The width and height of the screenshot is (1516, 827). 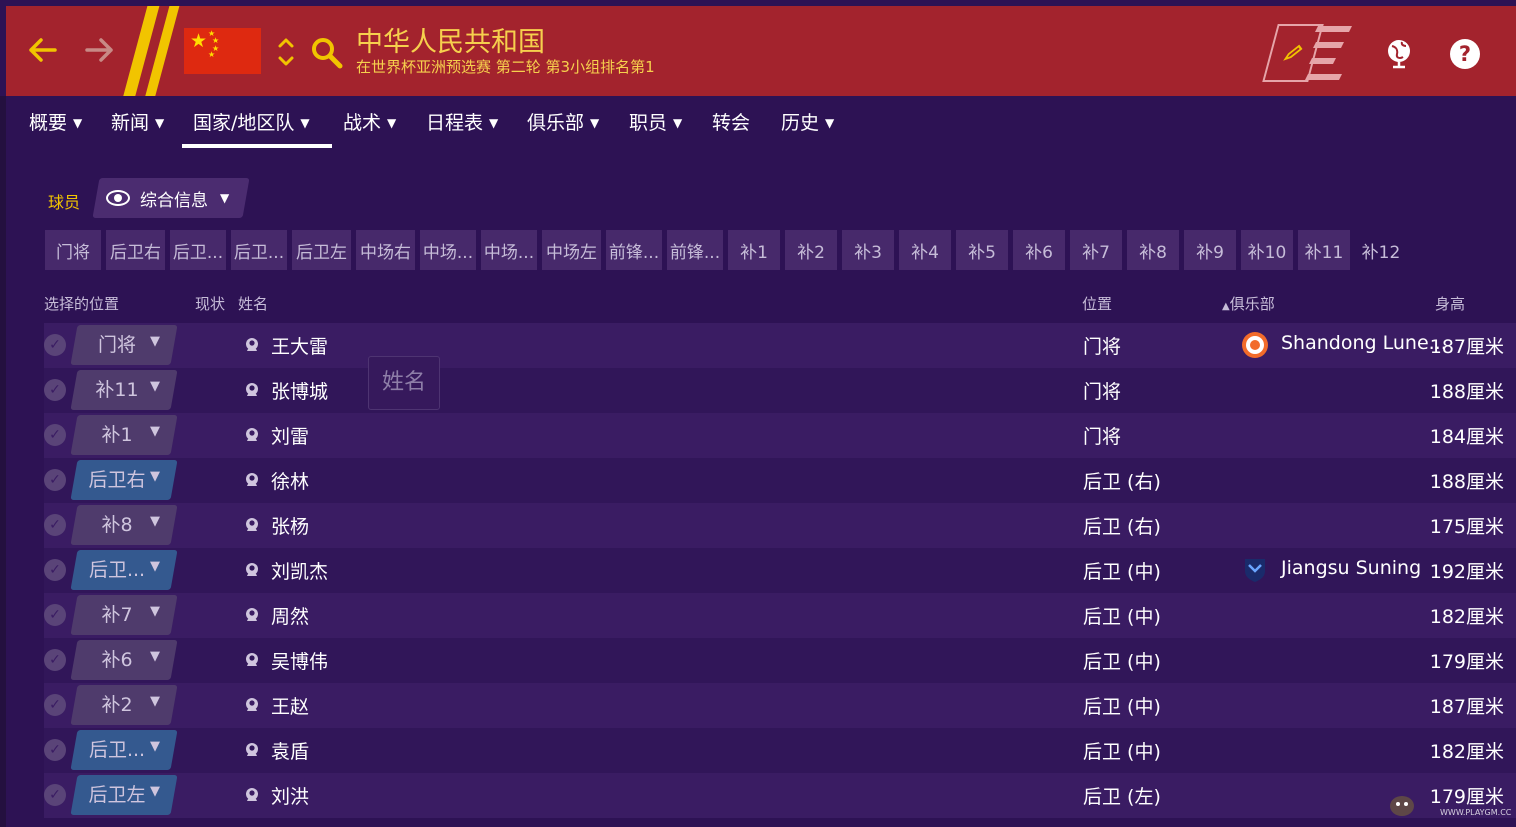 What do you see at coordinates (1153, 250) in the screenshot?
I see `position-tab: 补8` at bounding box center [1153, 250].